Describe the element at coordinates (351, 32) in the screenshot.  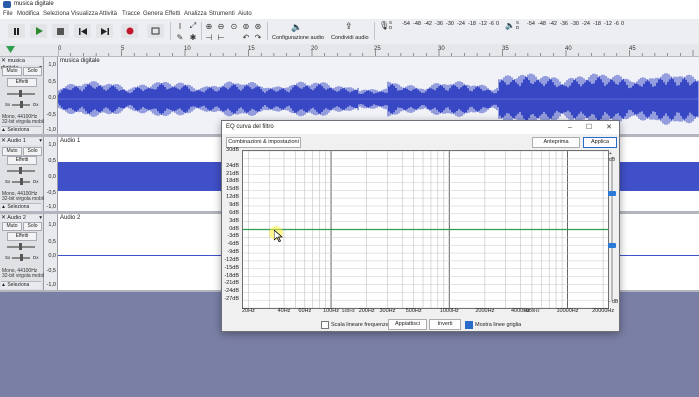
I see `share-audio-button: ⇪ Condividi audio` at that location.